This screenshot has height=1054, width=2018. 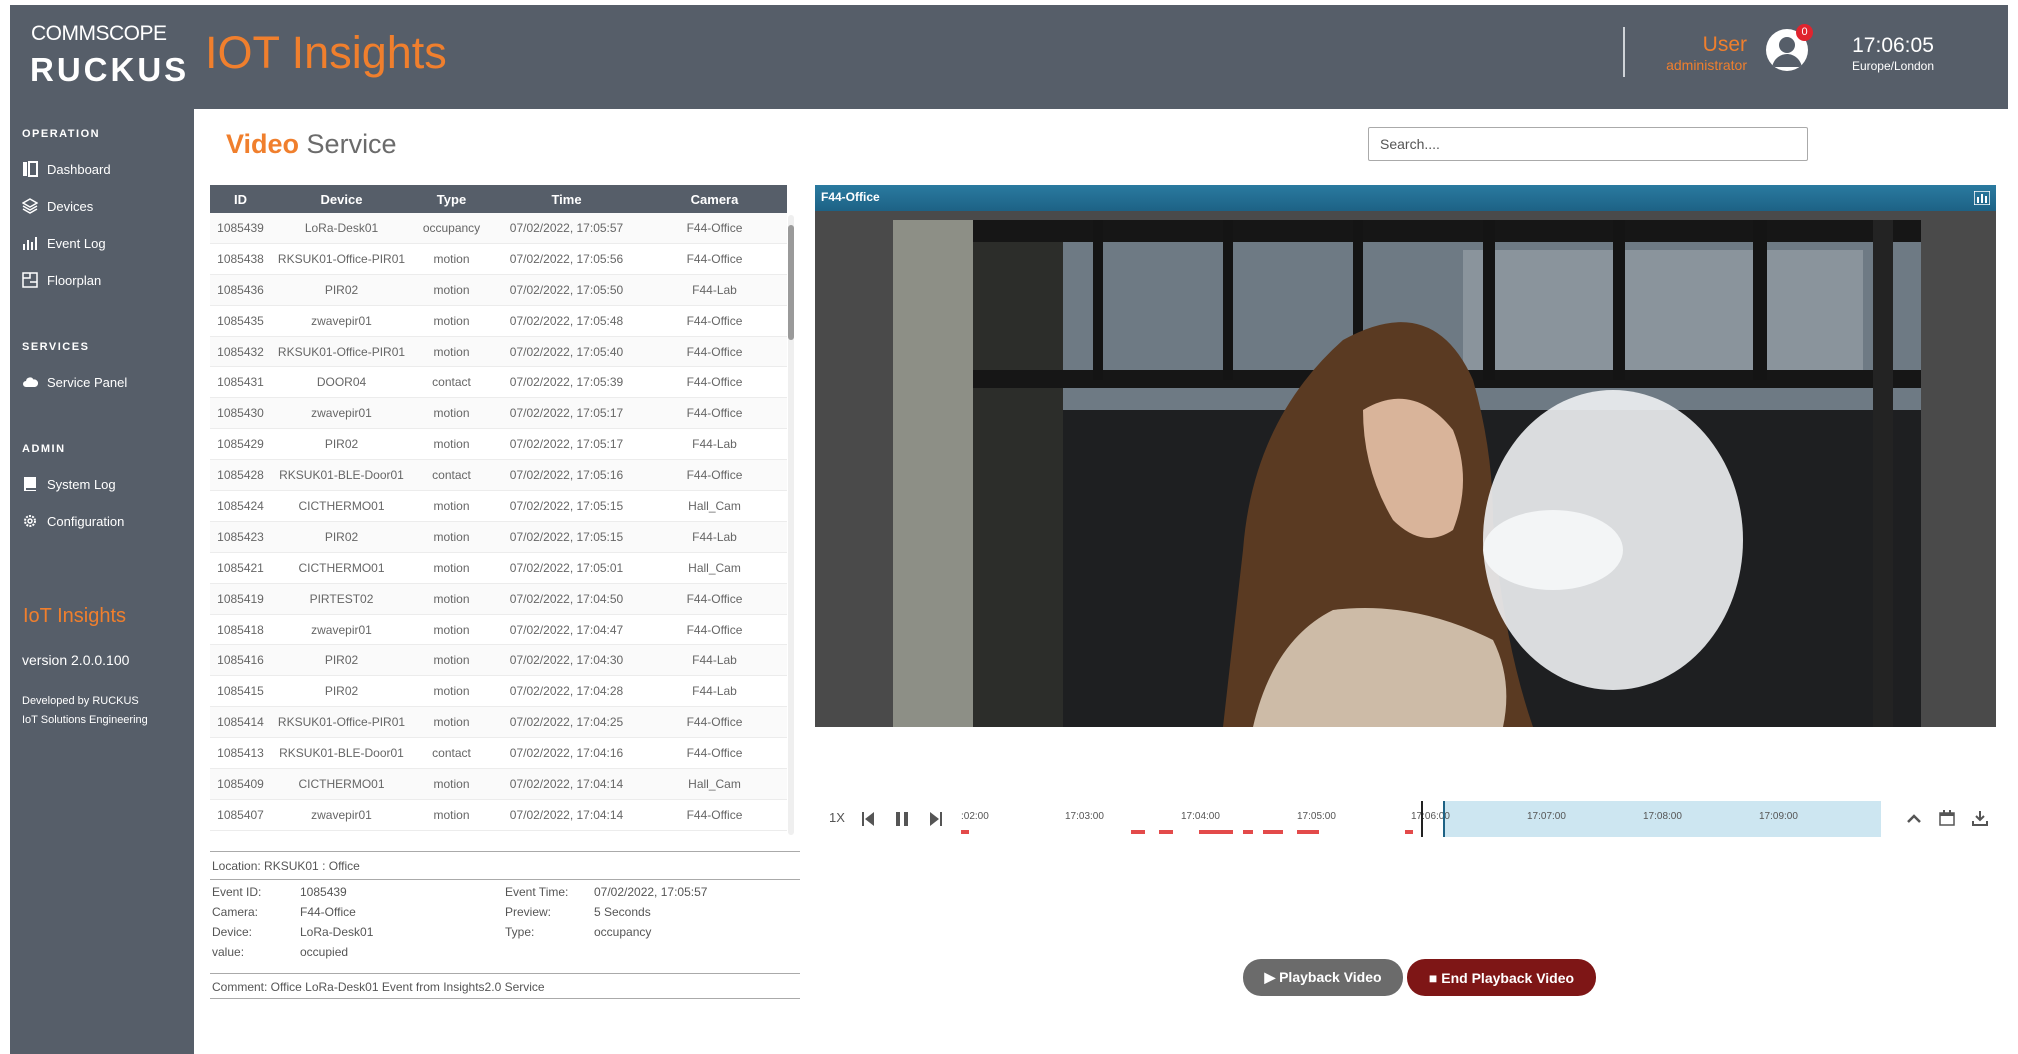 I want to click on timeline-tick-label: 17:05:00, so click(x=1316, y=816).